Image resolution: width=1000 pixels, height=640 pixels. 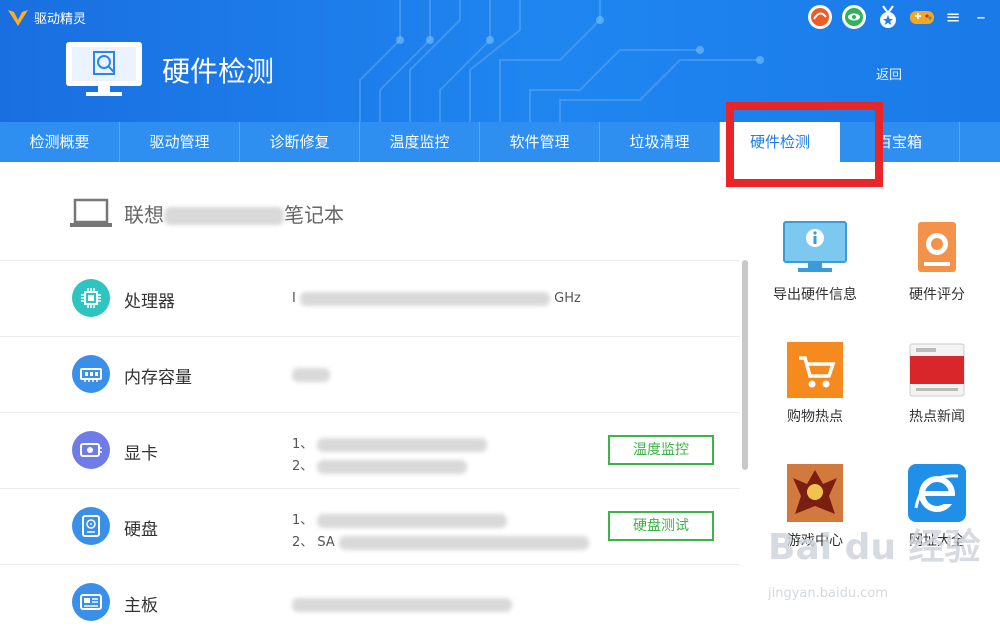 I want to click on app-logo: 驱动精灵, so click(x=46, y=17).